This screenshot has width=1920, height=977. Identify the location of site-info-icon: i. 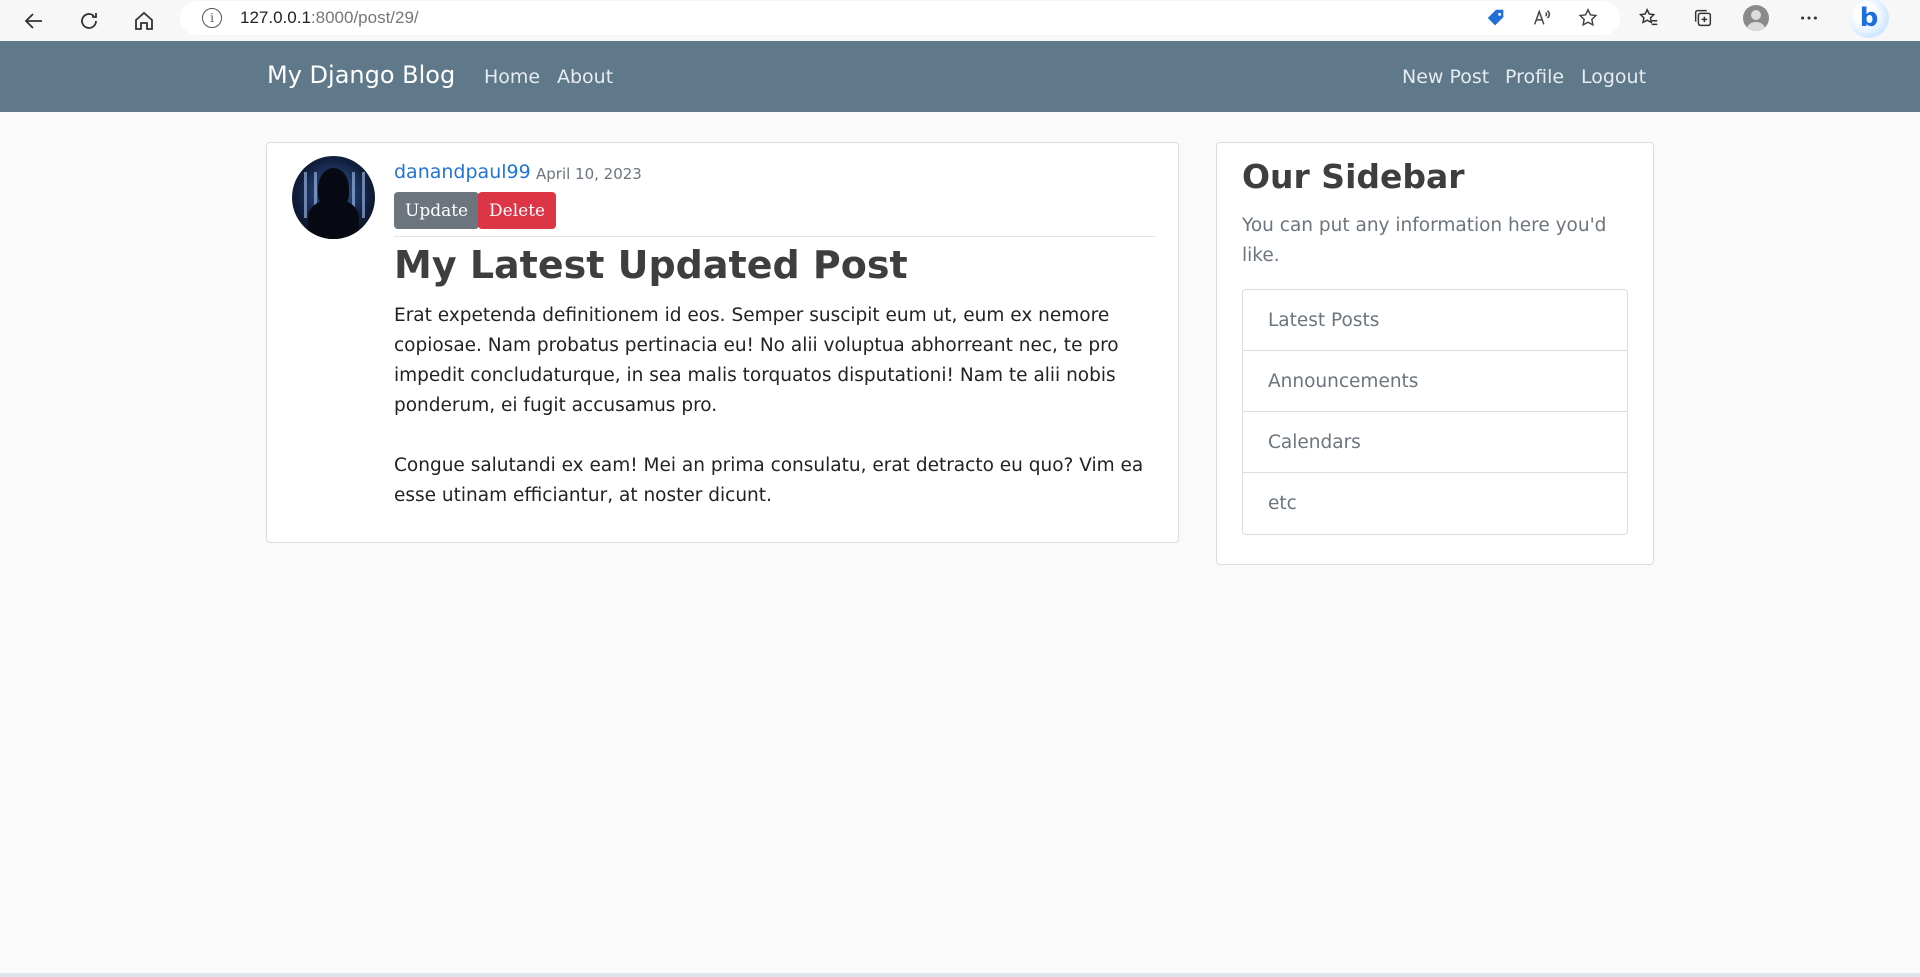
(212, 18).